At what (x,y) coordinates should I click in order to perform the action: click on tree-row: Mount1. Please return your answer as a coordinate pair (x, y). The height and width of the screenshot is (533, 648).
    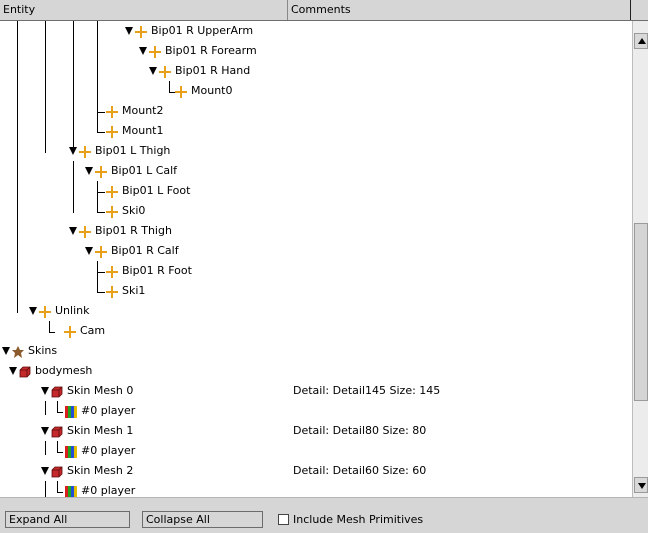
    Looking at the image, I should click on (316, 131).